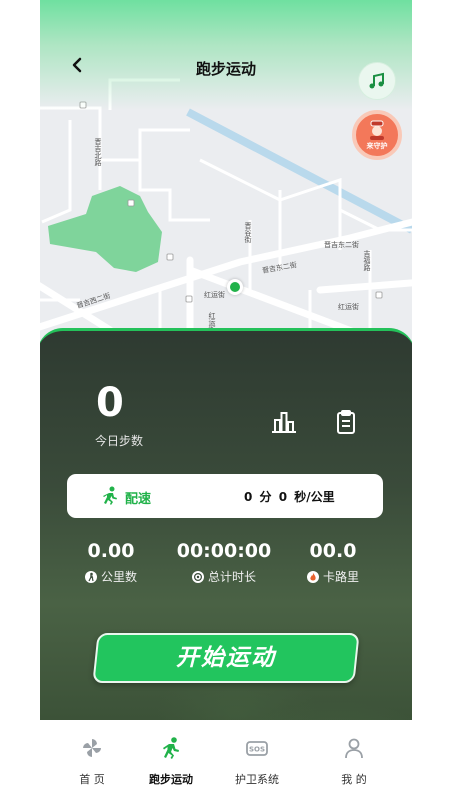  I want to click on clipboard-icon, so click(346, 422).